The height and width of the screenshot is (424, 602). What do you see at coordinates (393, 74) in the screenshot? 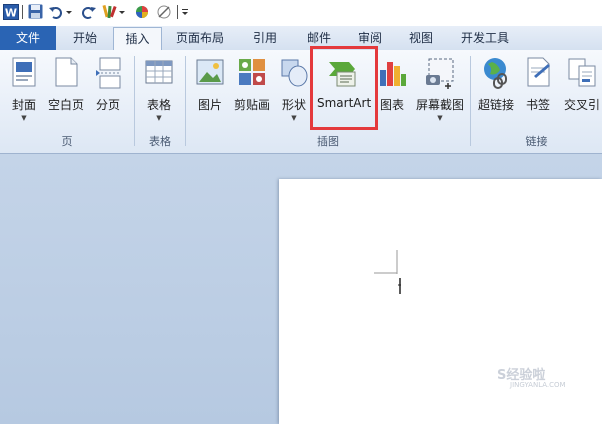
I see `chart-icon` at bounding box center [393, 74].